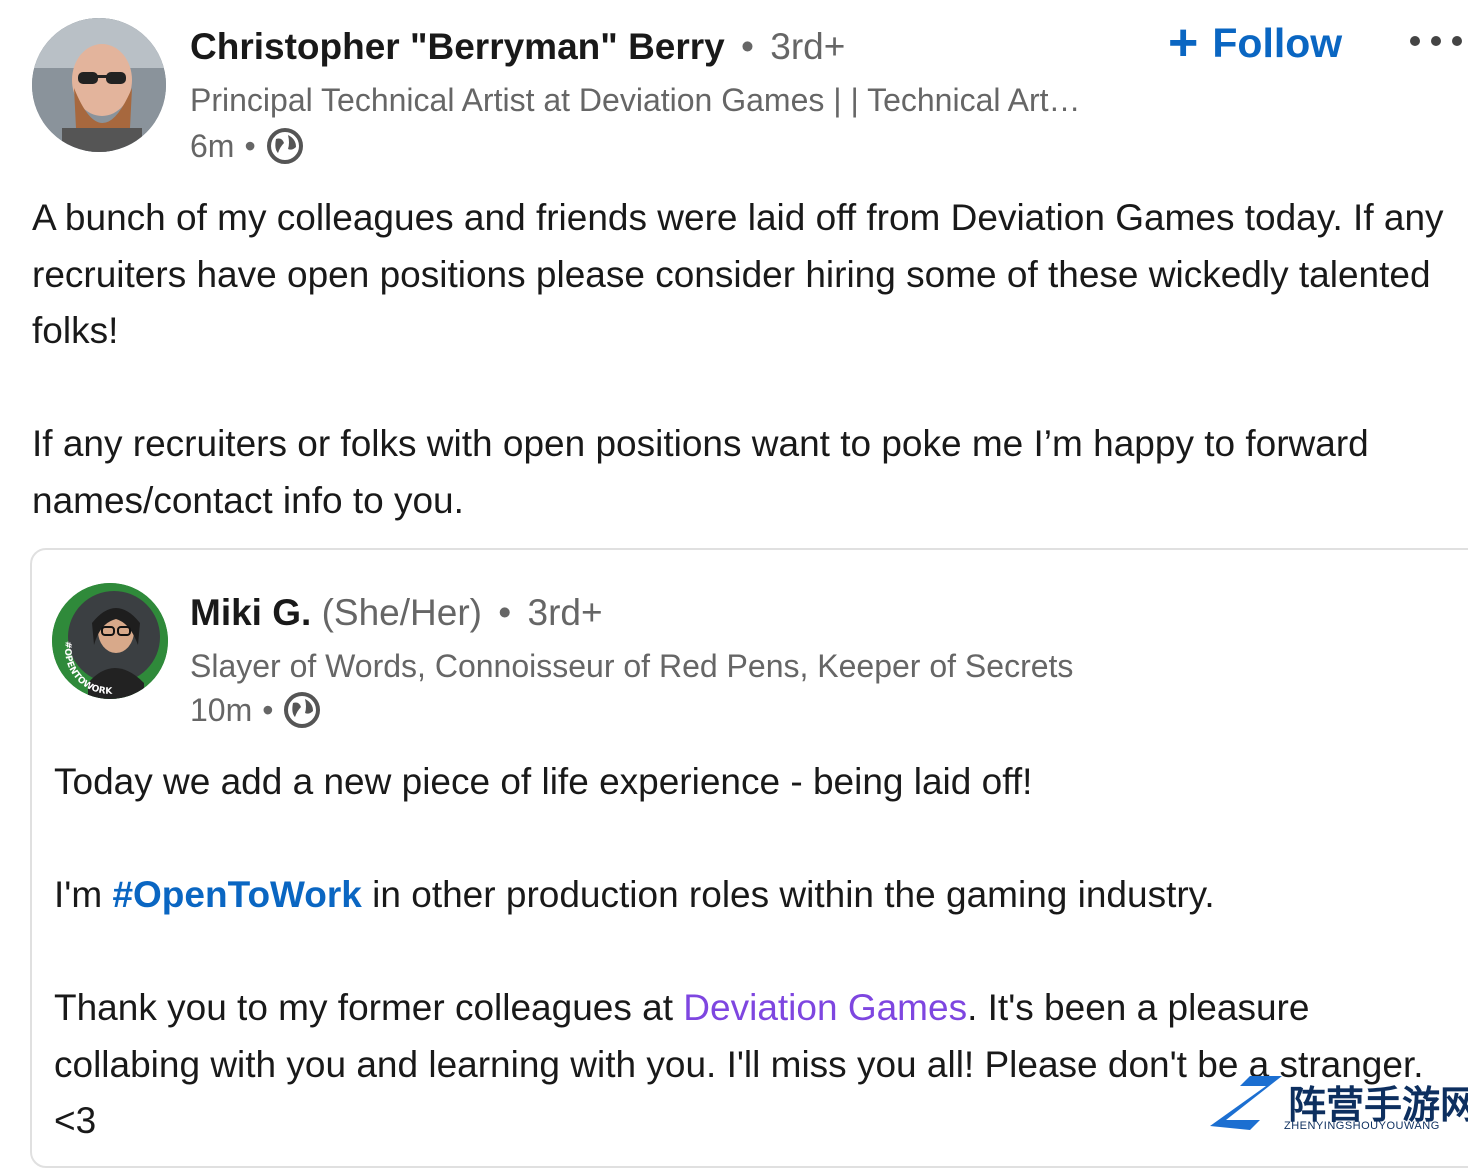 The image size is (1468, 1168). I want to click on avatar-photo-icon, so click(99, 85).